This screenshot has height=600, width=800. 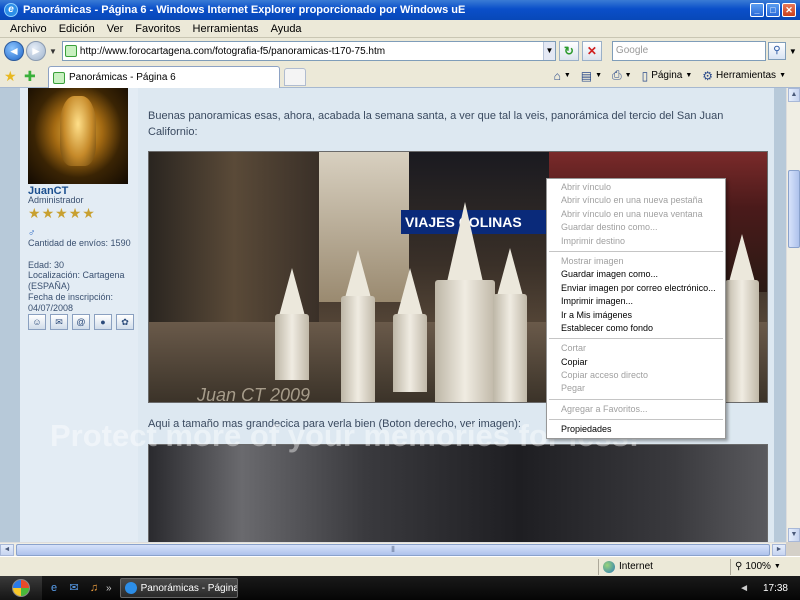 I want to click on tray-expand-icon: ◄, so click(x=744, y=588).